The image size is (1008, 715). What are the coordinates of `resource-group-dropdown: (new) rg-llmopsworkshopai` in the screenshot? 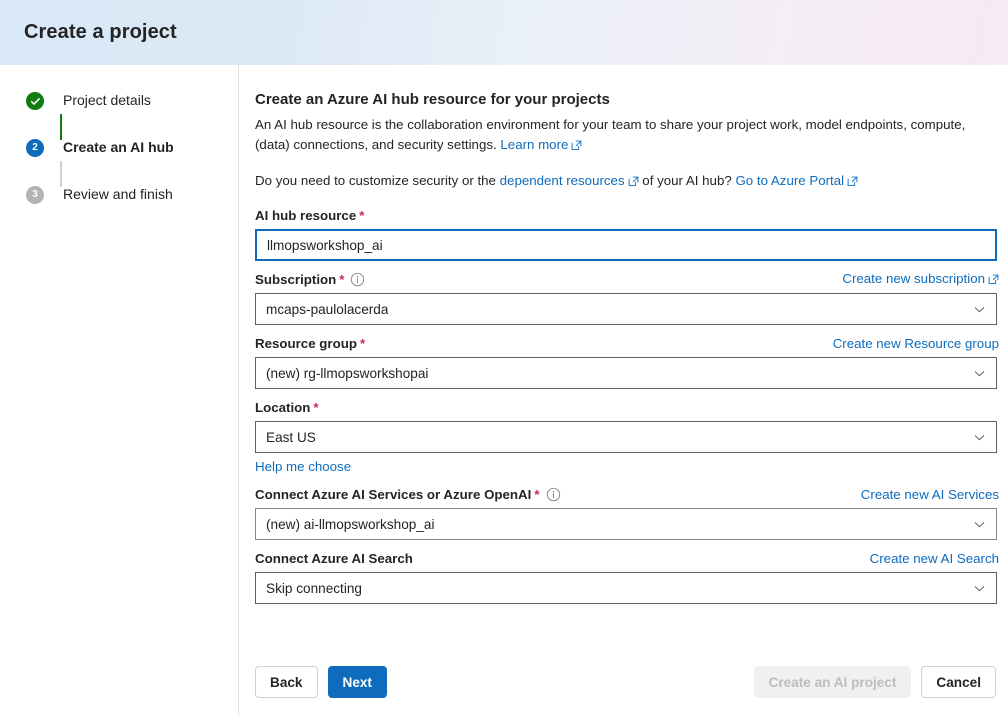 It's located at (626, 373).